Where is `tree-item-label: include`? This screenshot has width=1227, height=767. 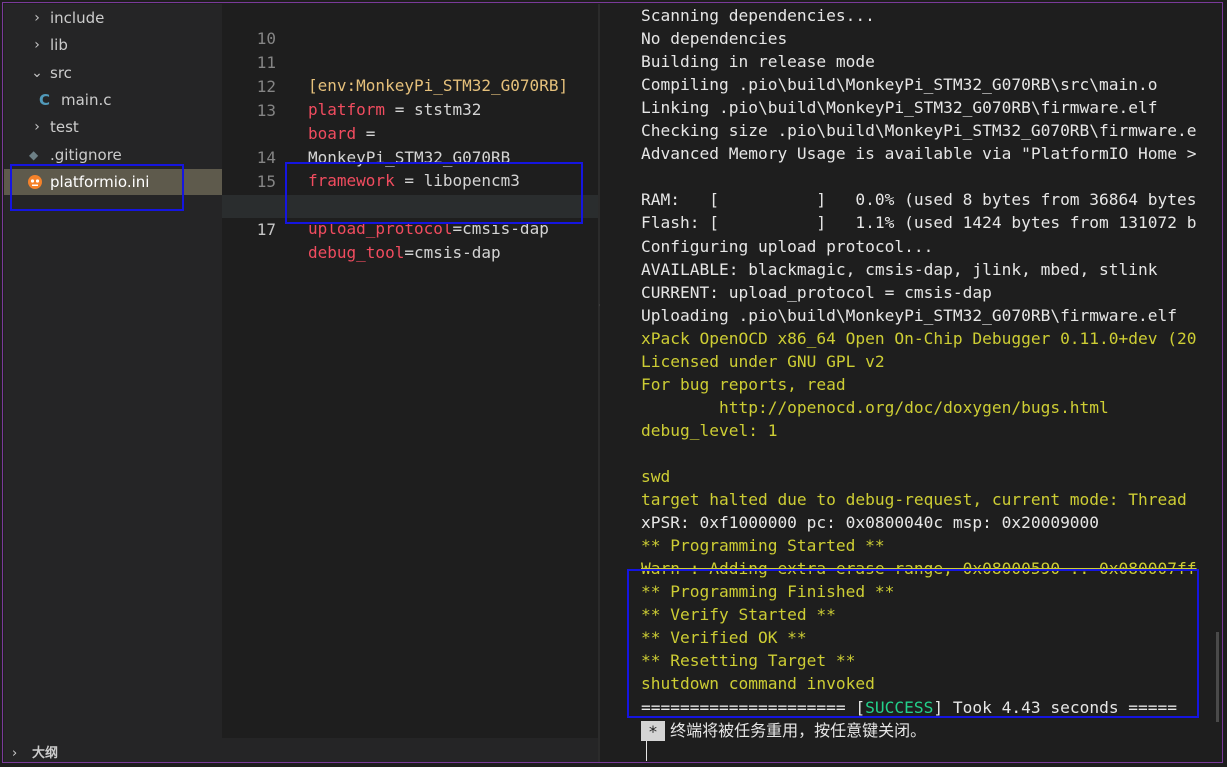
tree-item-label: include is located at coordinates (77, 18).